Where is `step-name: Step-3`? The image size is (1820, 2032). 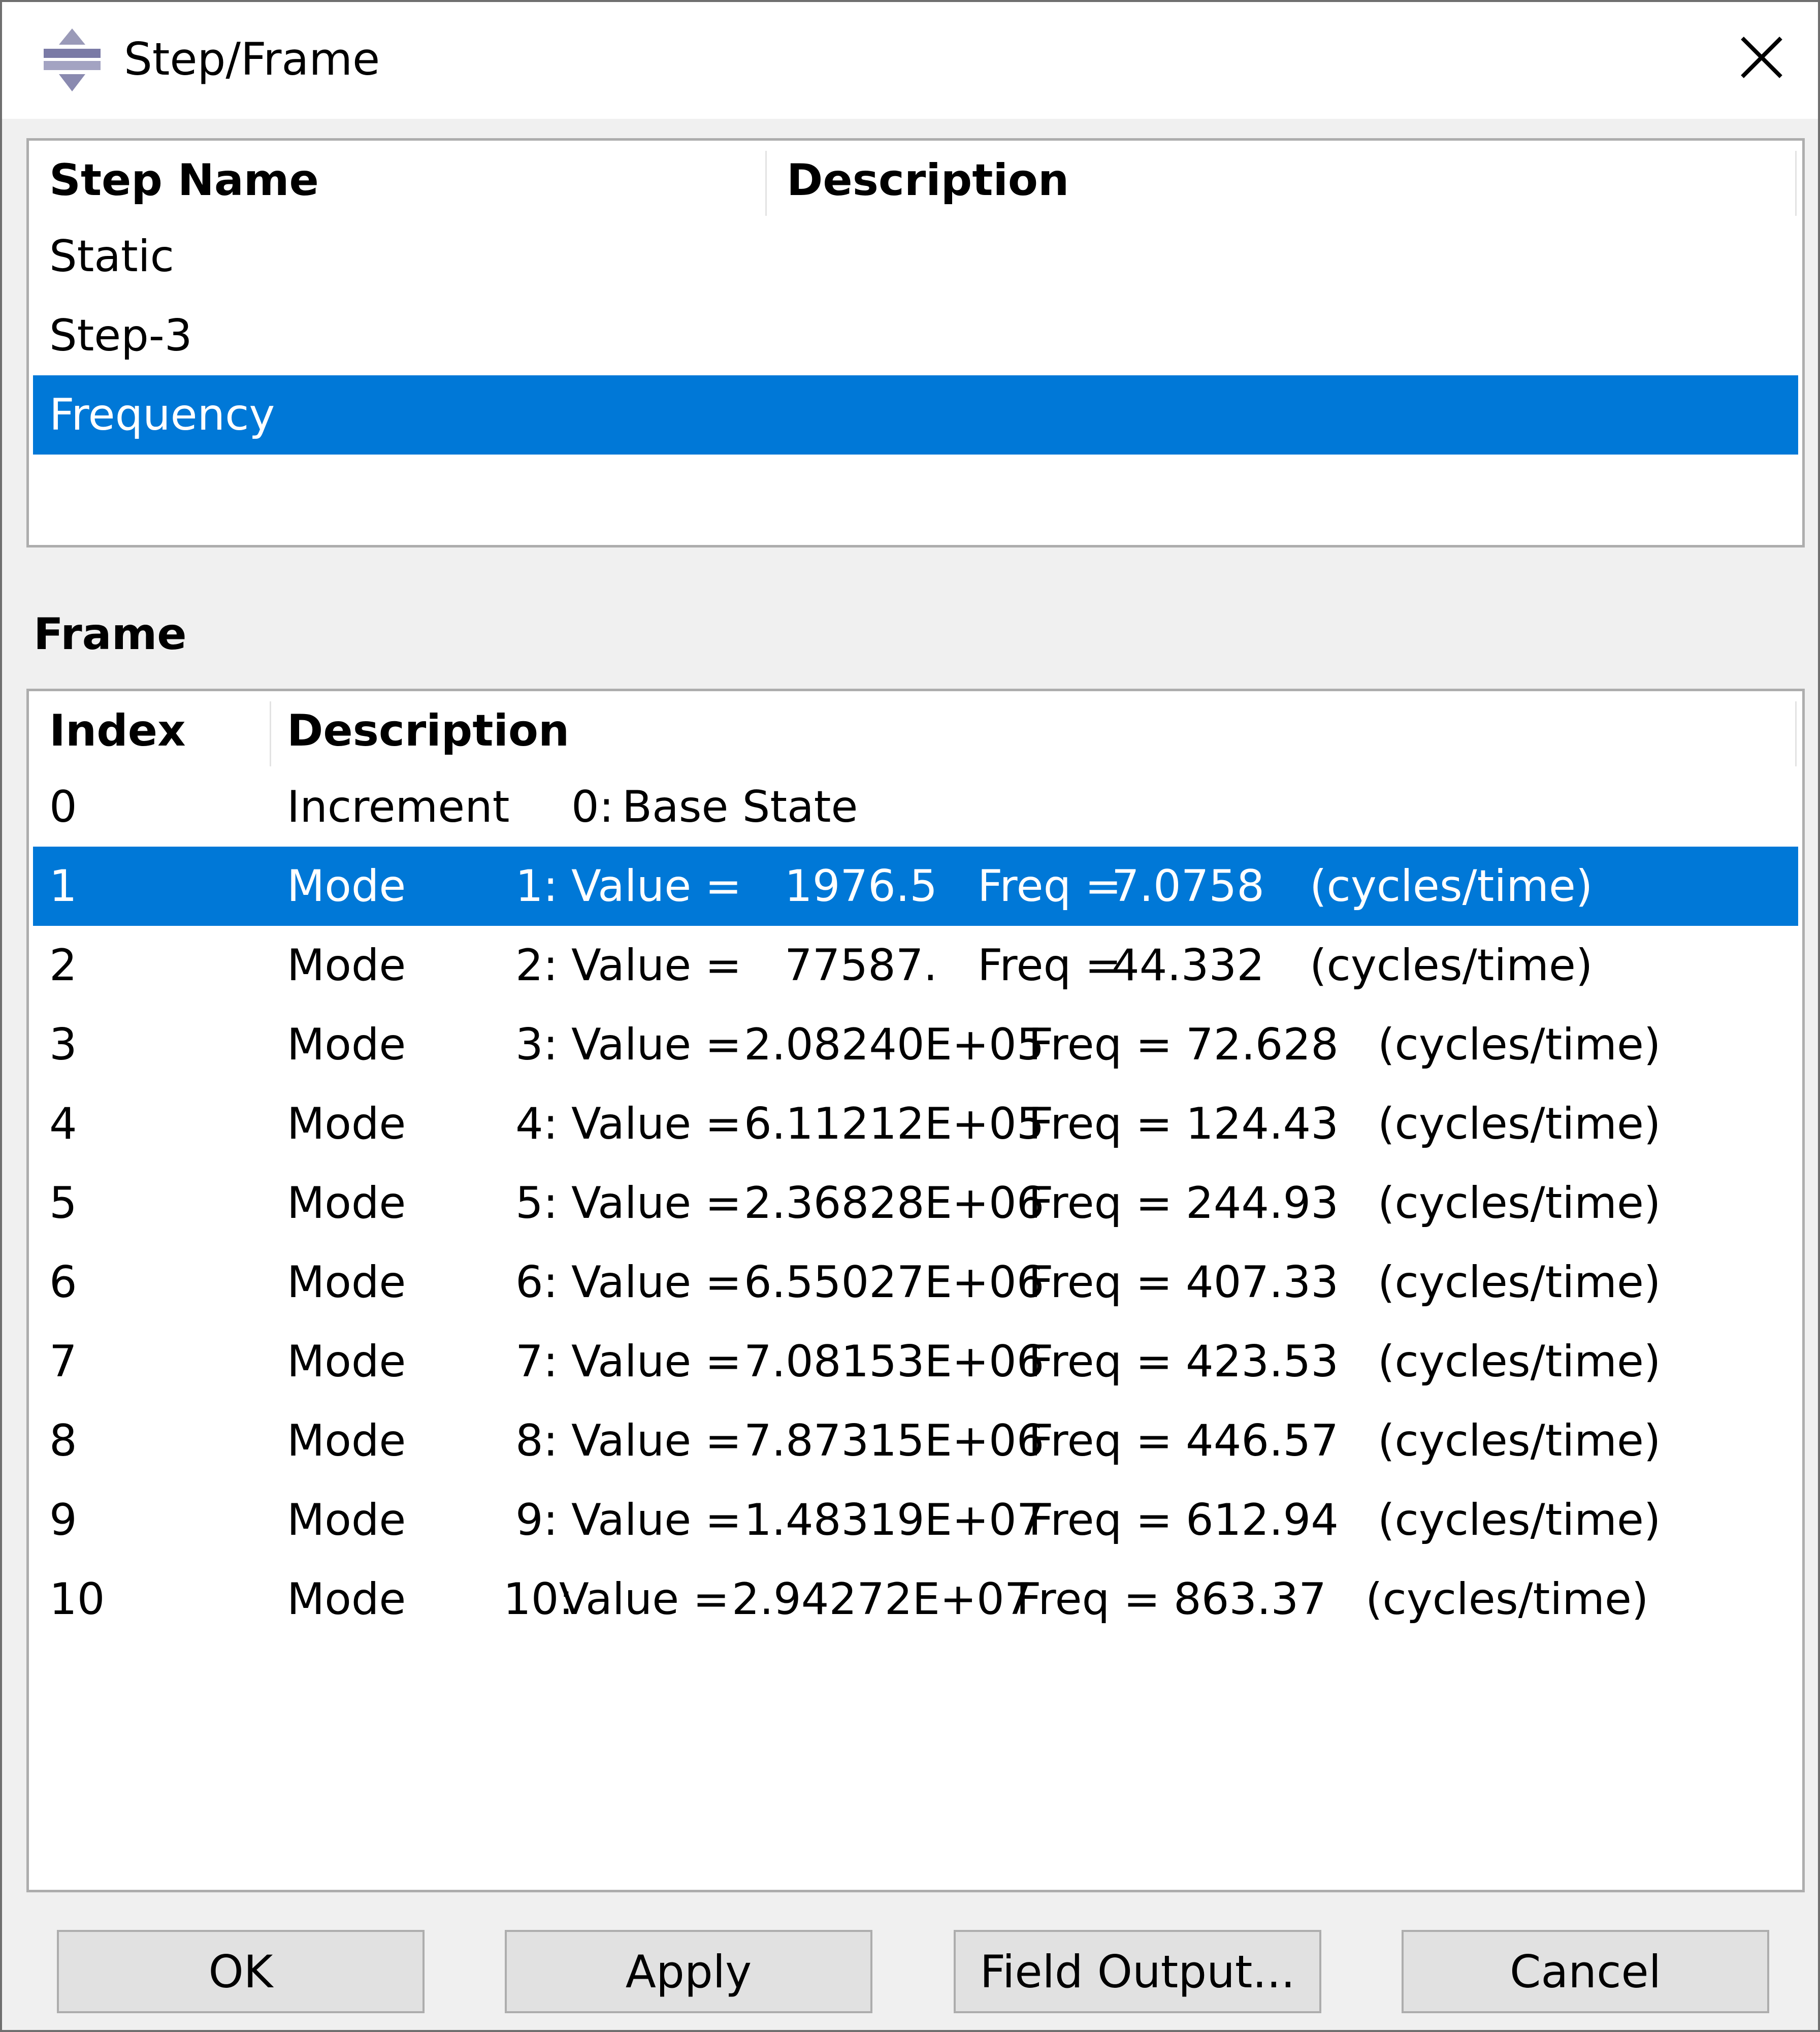
step-name: Step-3 is located at coordinates (120, 335).